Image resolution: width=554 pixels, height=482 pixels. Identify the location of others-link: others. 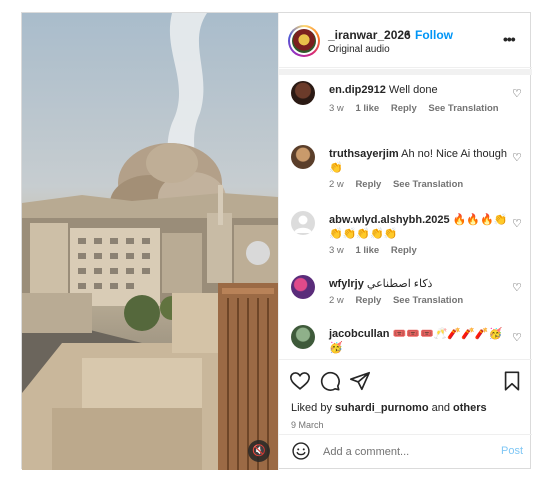
(470, 408).